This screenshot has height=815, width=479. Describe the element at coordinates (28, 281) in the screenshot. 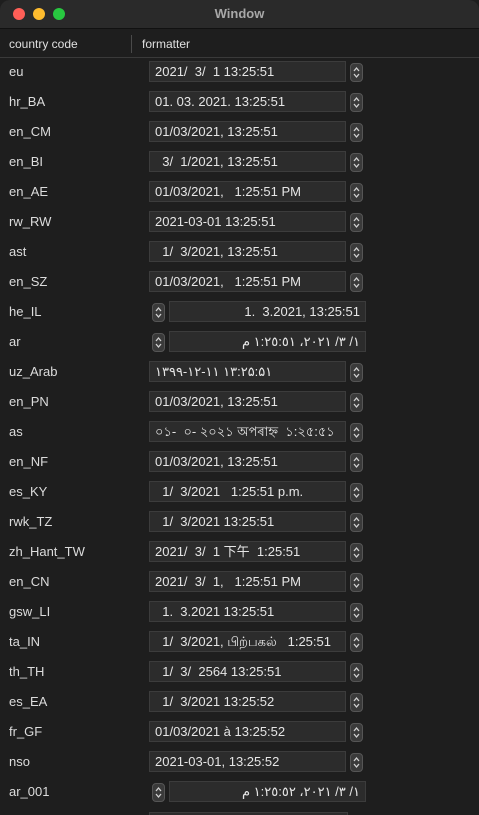

I see `country-code-cell: en_SZ` at that location.